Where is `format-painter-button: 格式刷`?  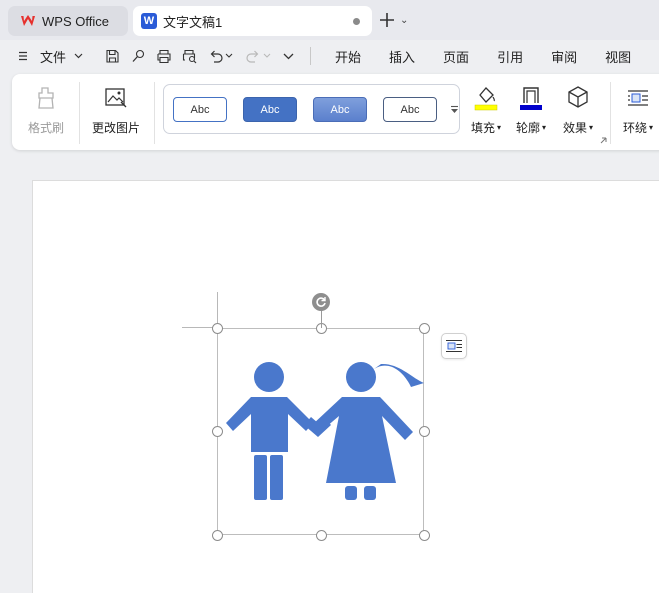 format-painter-button: 格式刷 is located at coordinates (46, 110).